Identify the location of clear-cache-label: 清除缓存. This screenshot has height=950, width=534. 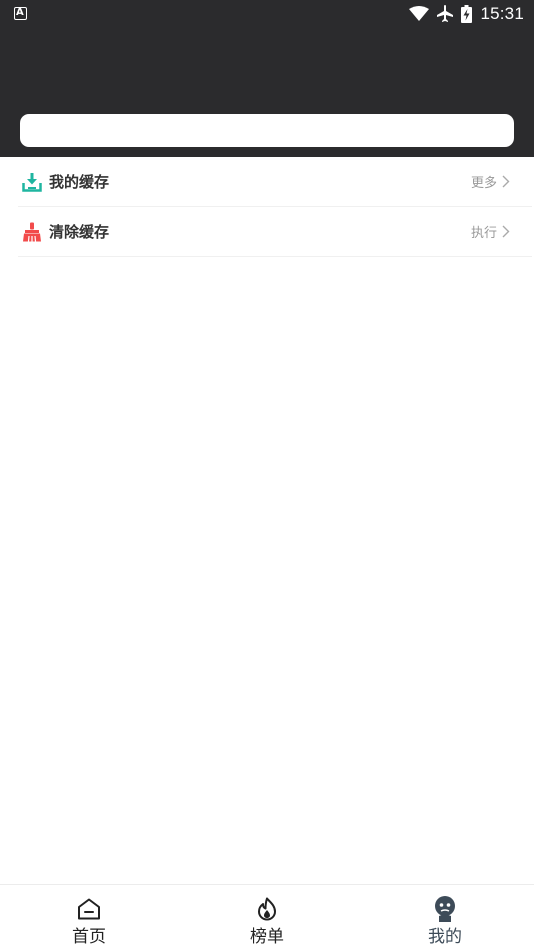
(79, 232).